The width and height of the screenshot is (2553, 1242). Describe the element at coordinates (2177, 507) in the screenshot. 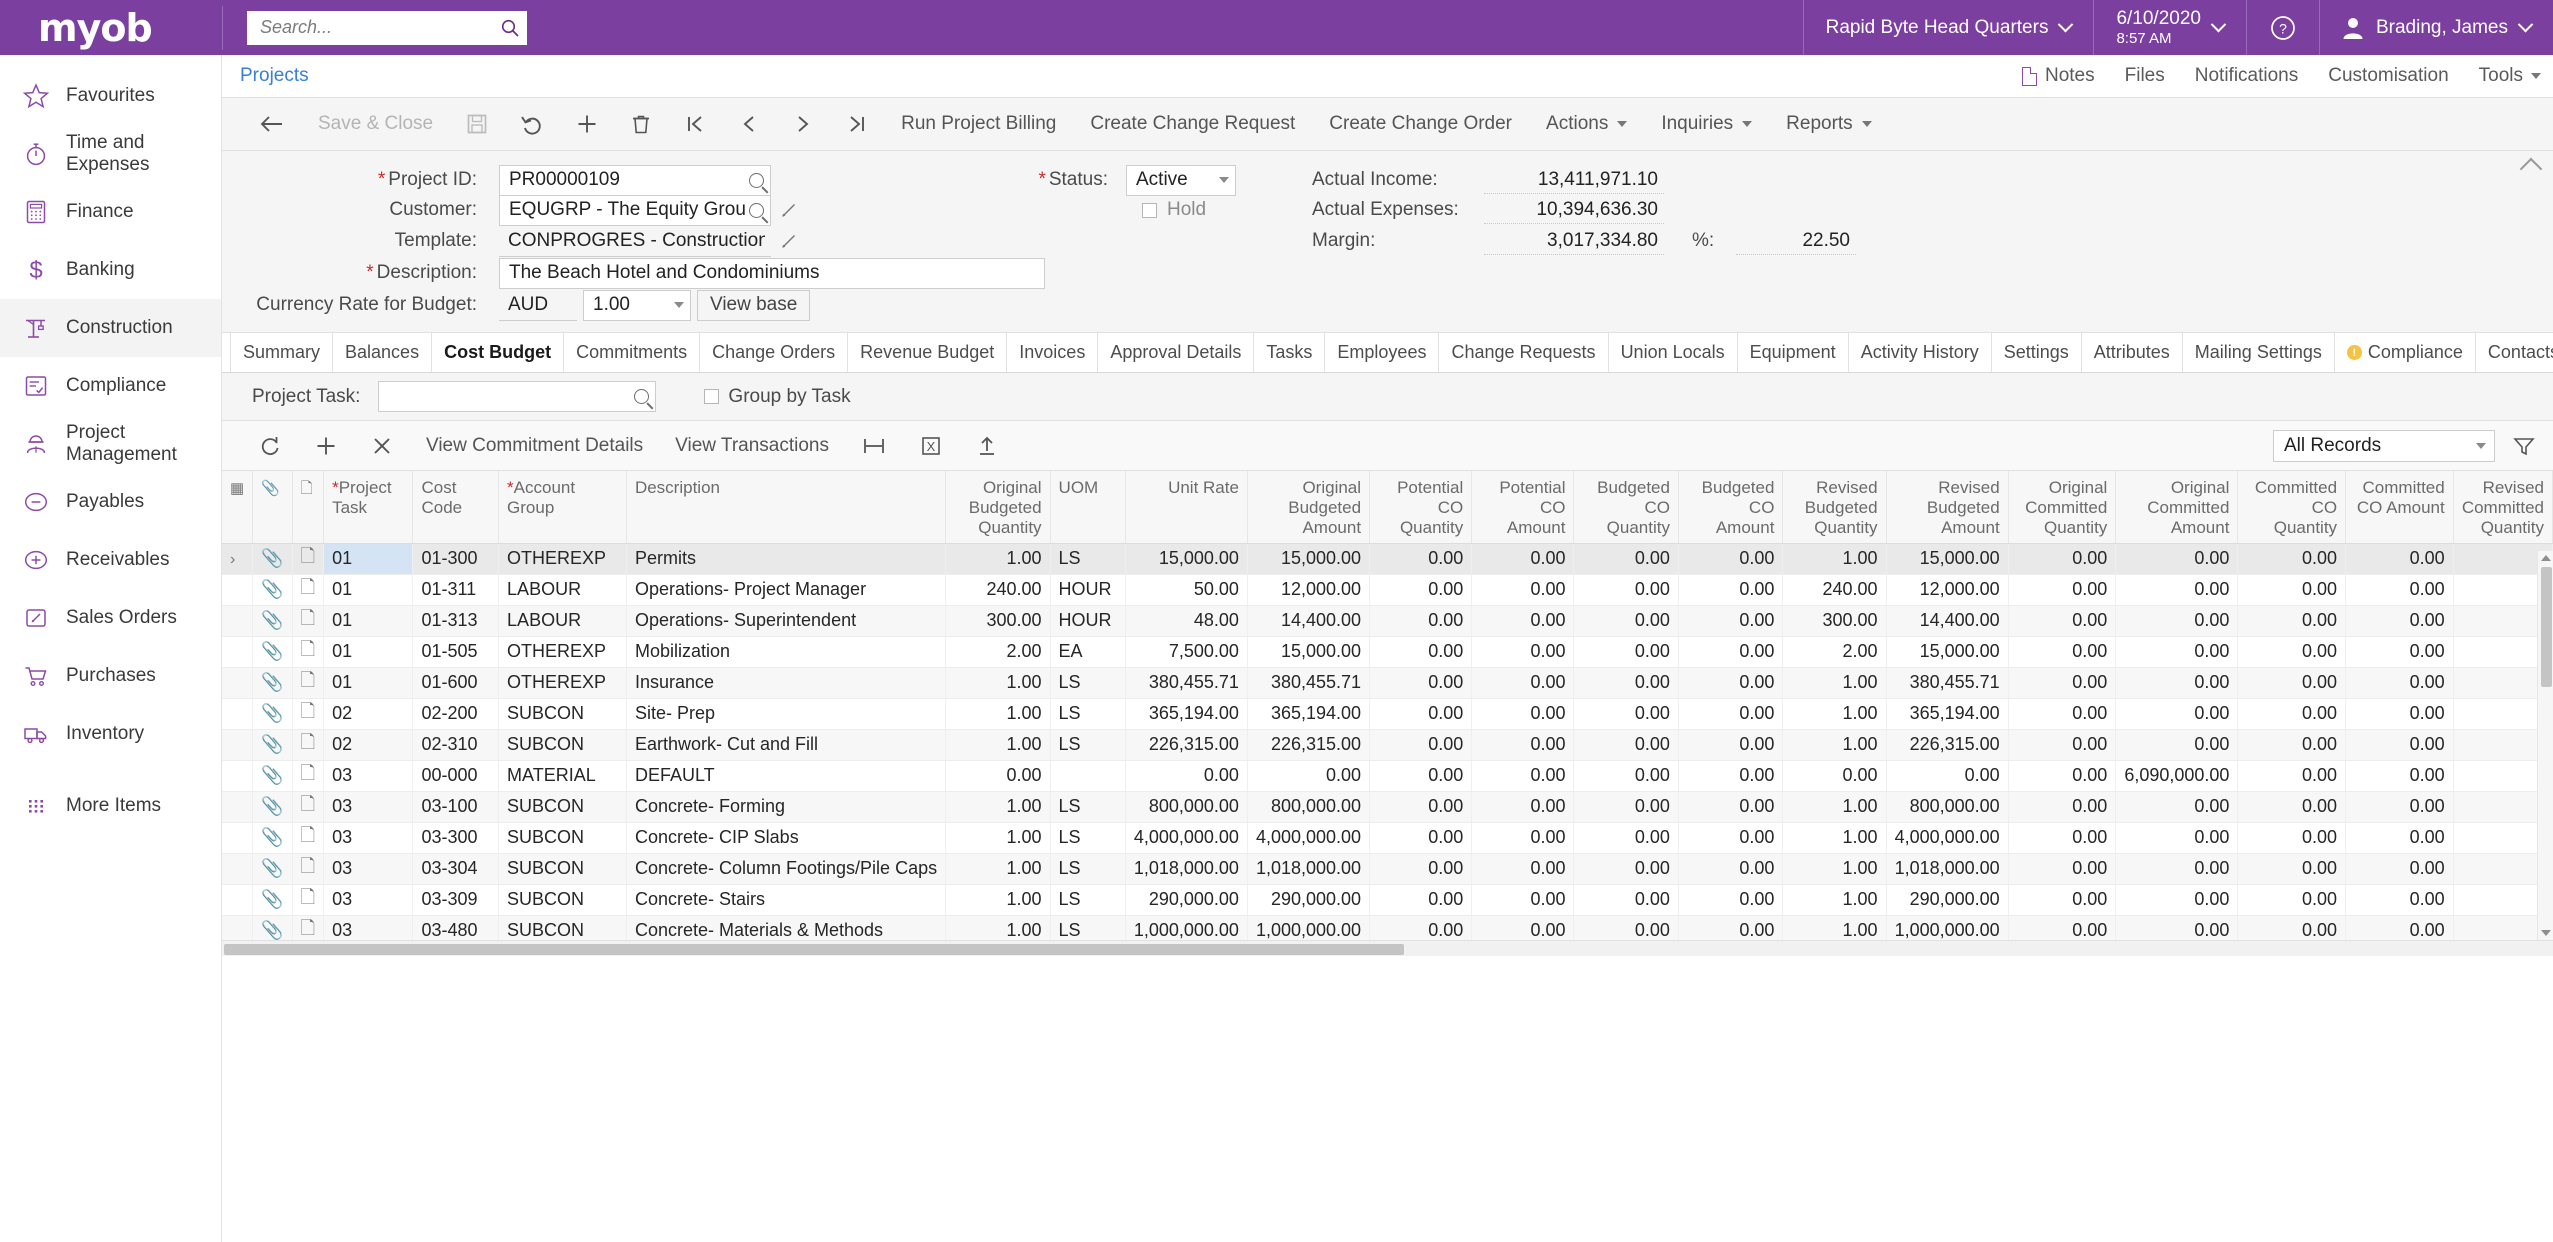

I see `column-header-orig_com_amt: Original Committed Amount` at that location.